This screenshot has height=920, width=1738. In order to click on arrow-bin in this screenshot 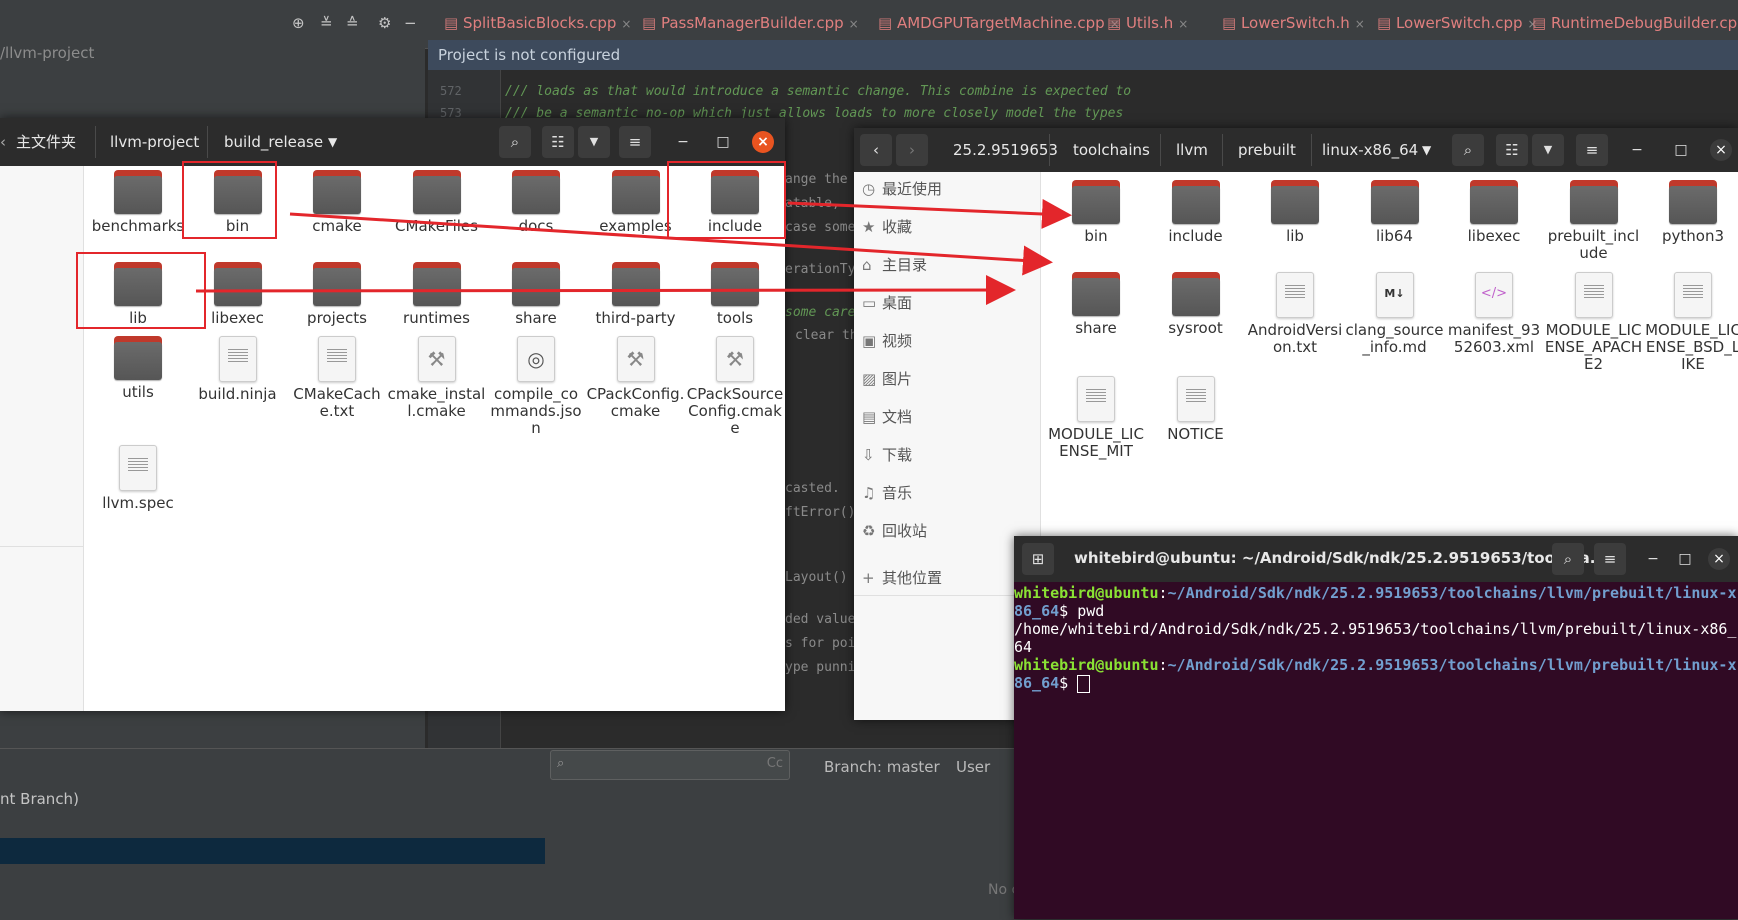, I will do `click(671, 244)`.